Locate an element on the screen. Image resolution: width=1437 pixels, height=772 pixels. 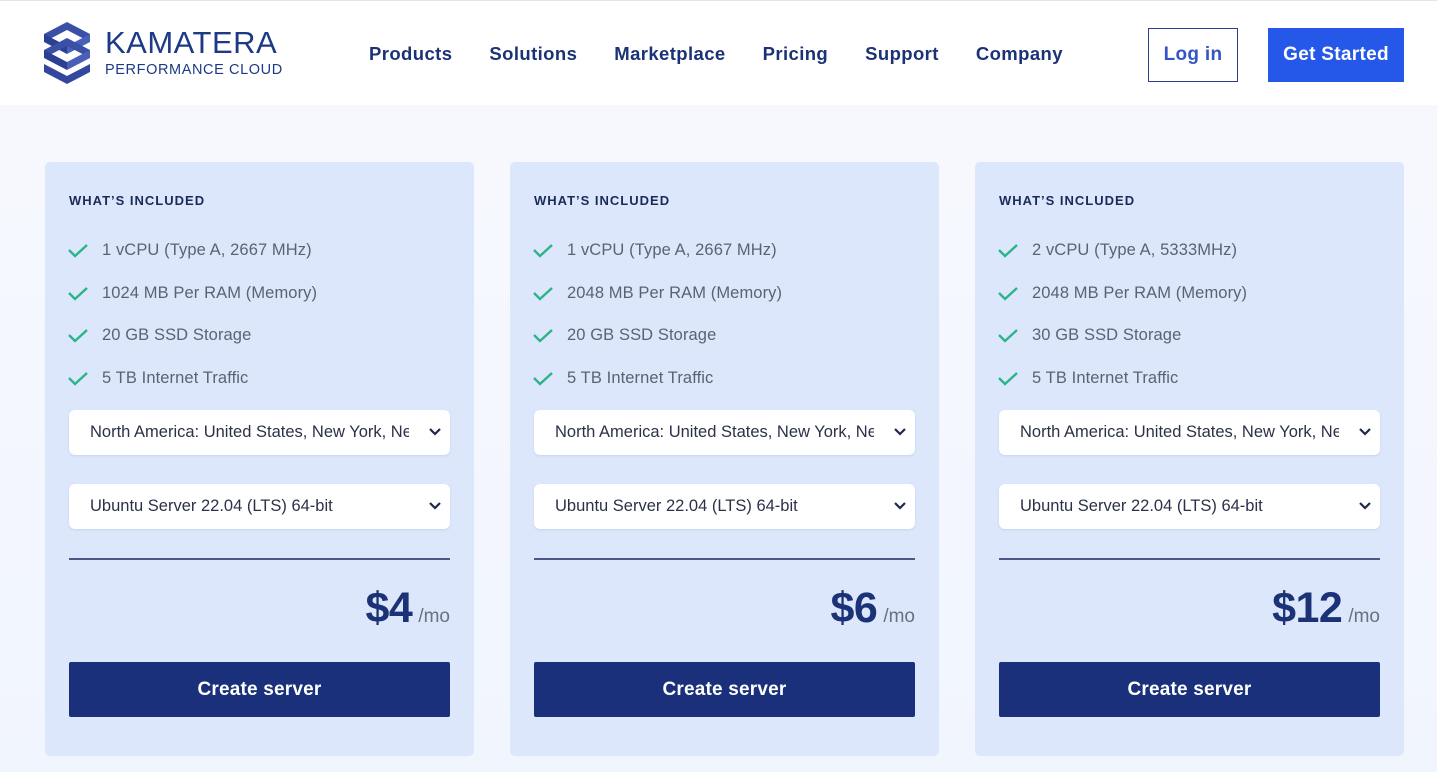
feature-text: 1024 MB Per RAM (Memory) is located at coordinates (210, 292).